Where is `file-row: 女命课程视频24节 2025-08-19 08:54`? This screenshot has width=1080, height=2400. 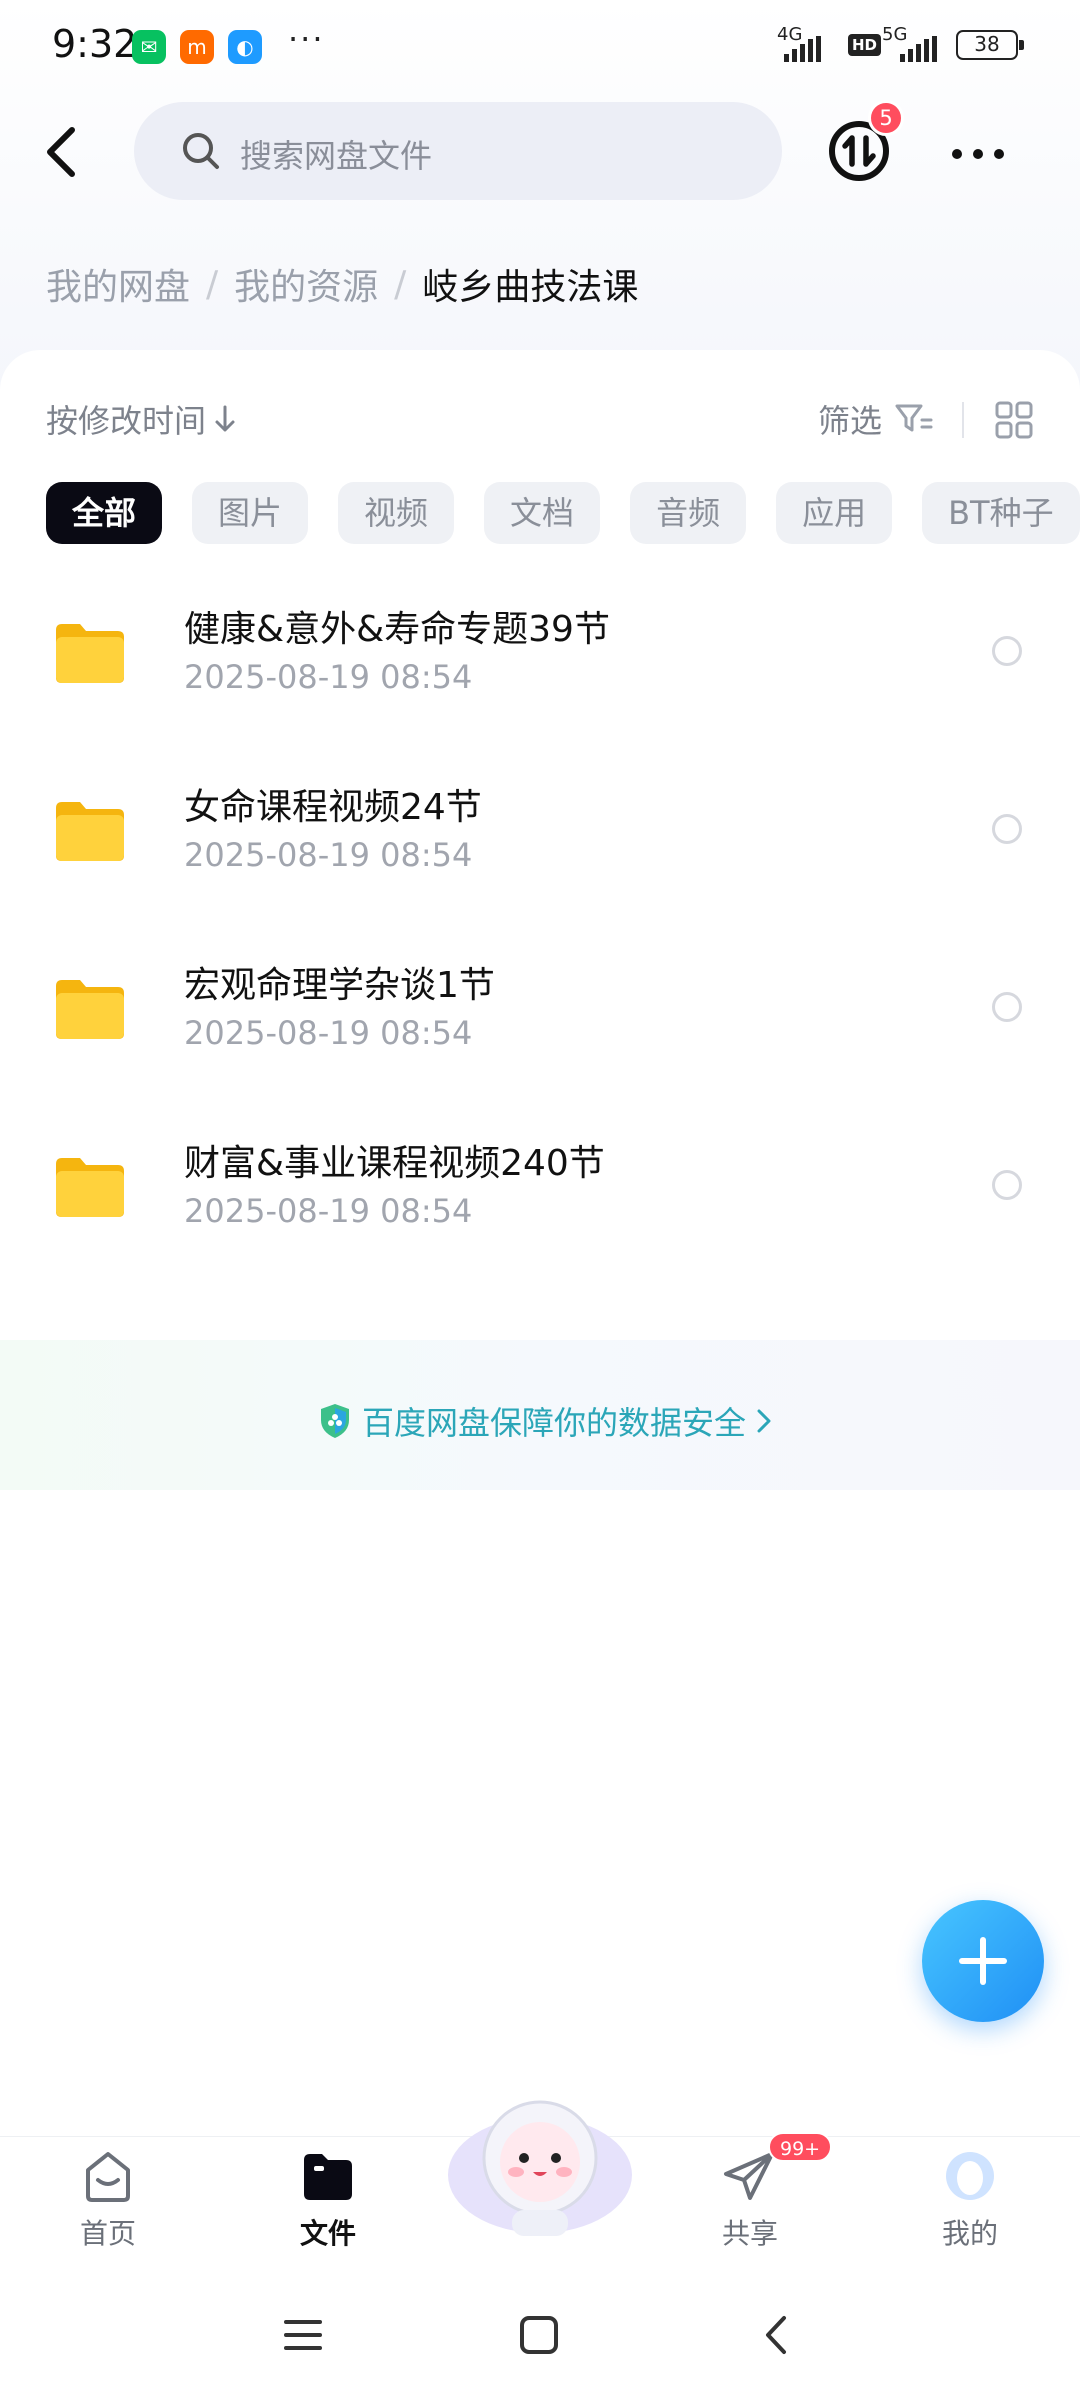 file-row: 女命课程视频24节 2025-08-19 08:54 is located at coordinates (540, 849).